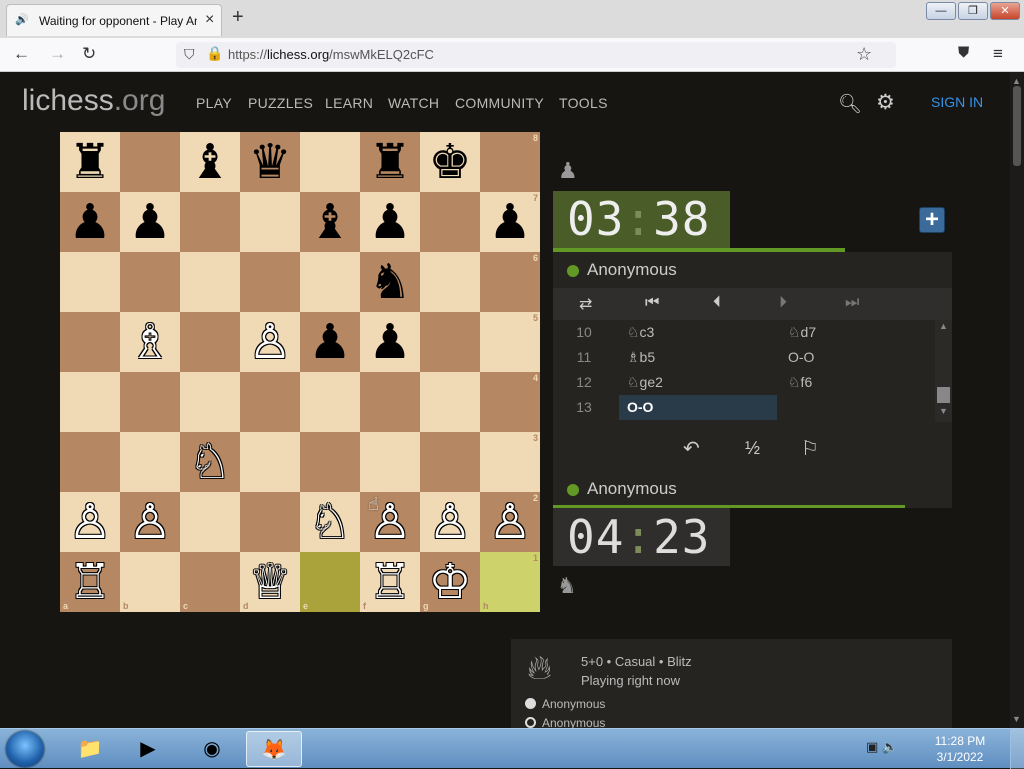 The image size is (1024, 769). What do you see at coordinates (783, 303) in the screenshot?
I see `next-move-icon: ⏵` at bounding box center [783, 303].